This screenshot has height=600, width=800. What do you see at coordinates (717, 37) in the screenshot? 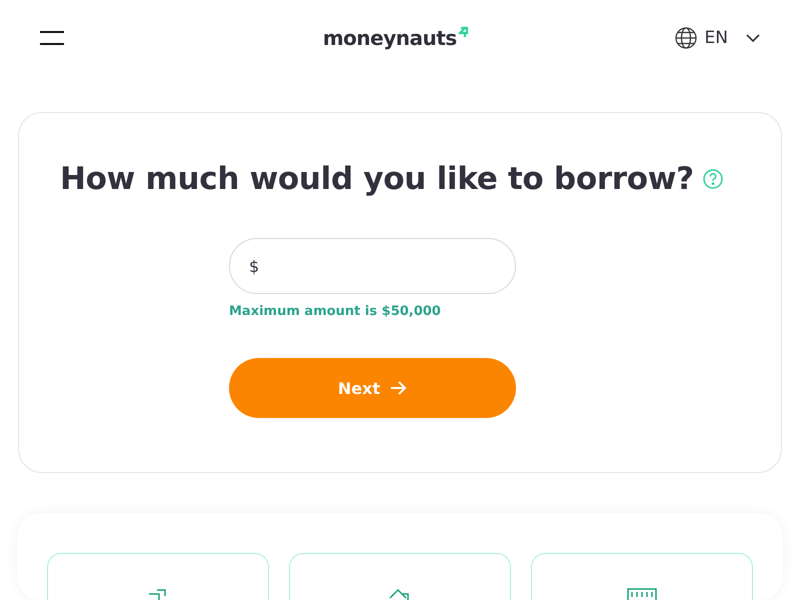
I see `language-selector: EN` at bounding box center [717, 37].